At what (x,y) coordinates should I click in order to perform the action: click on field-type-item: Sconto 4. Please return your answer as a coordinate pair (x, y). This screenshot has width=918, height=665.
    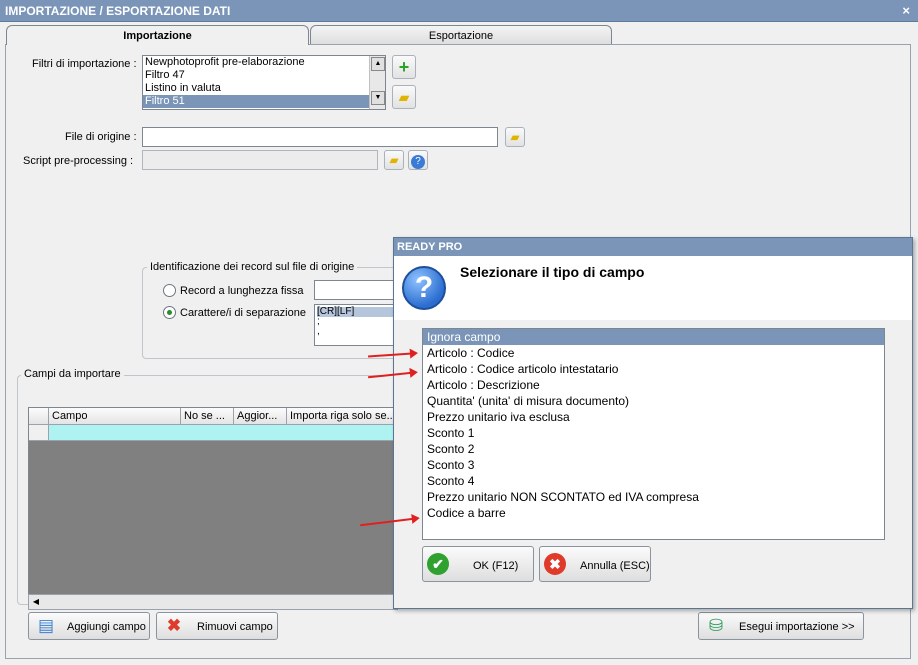
    Looking at the image, I should click on (653, 481).